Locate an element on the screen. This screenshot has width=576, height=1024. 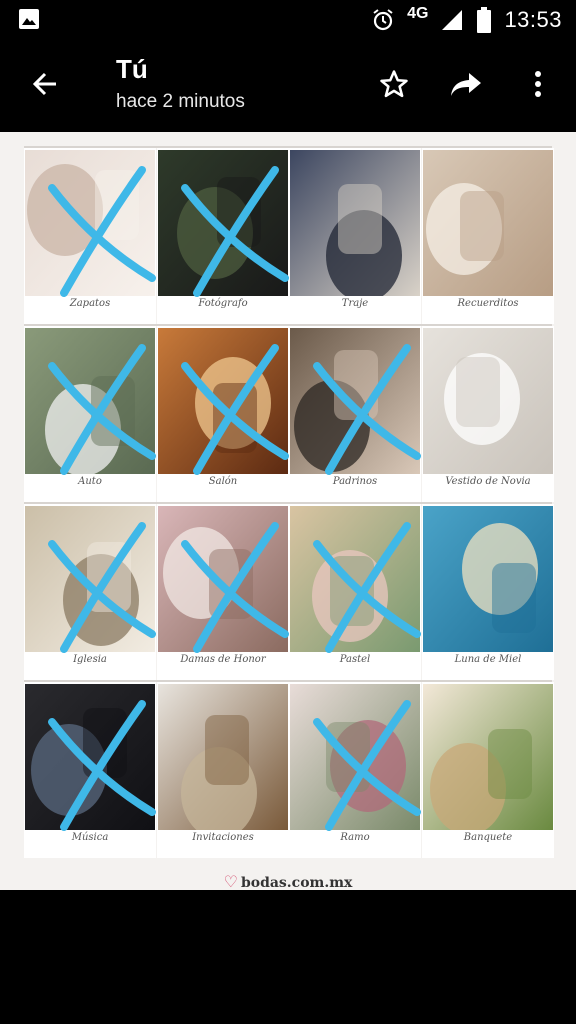
grid-tile: Invitaciones is located at coordinates (223, 770).